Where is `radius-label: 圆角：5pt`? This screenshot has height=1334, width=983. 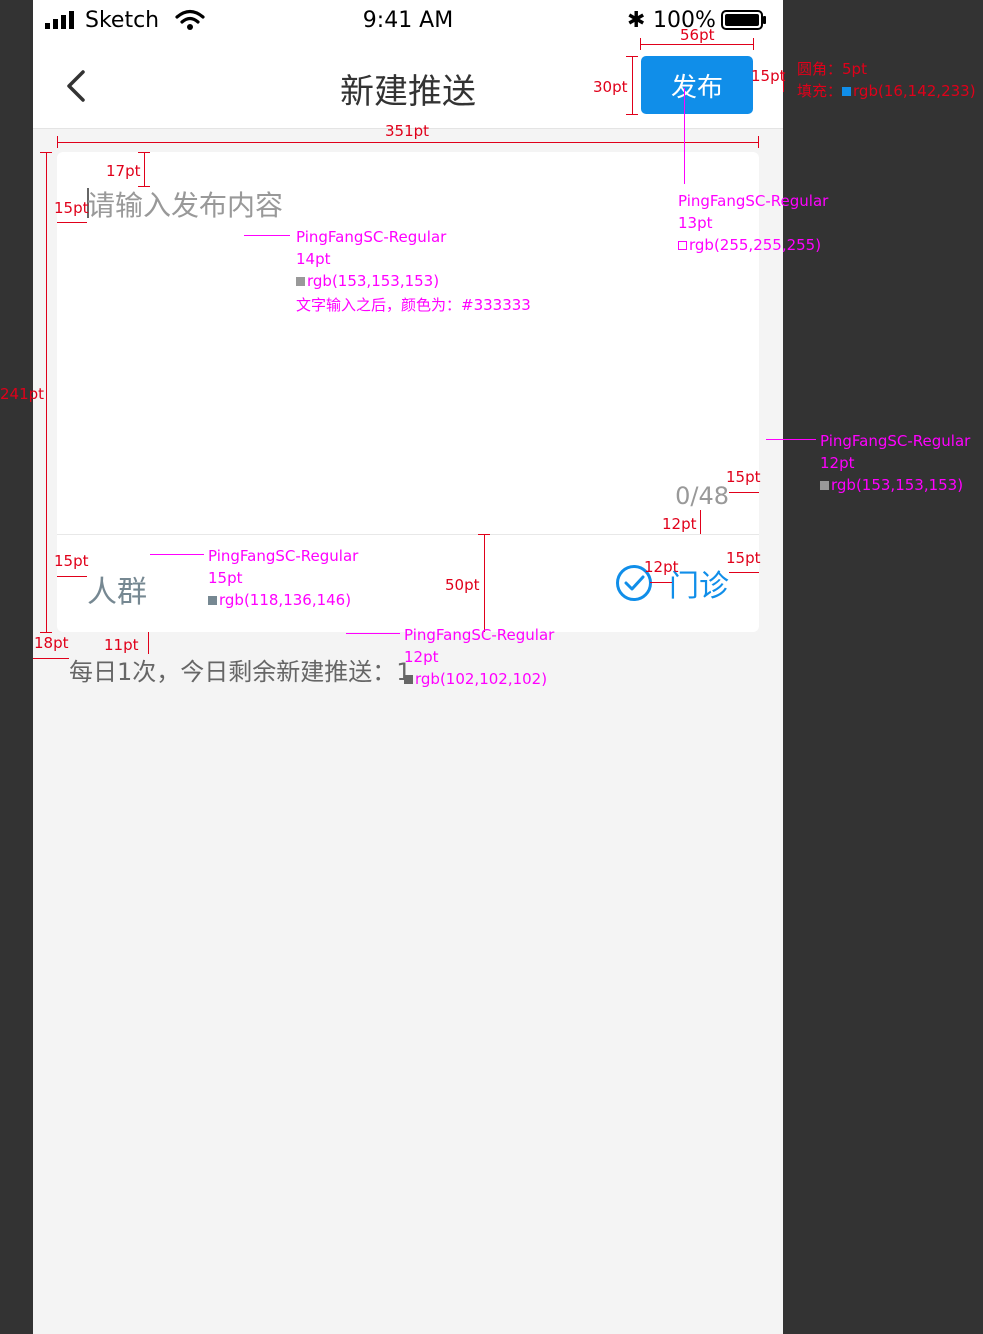
radius-label: 圆角：5pt is located at coordinates (832, 69).